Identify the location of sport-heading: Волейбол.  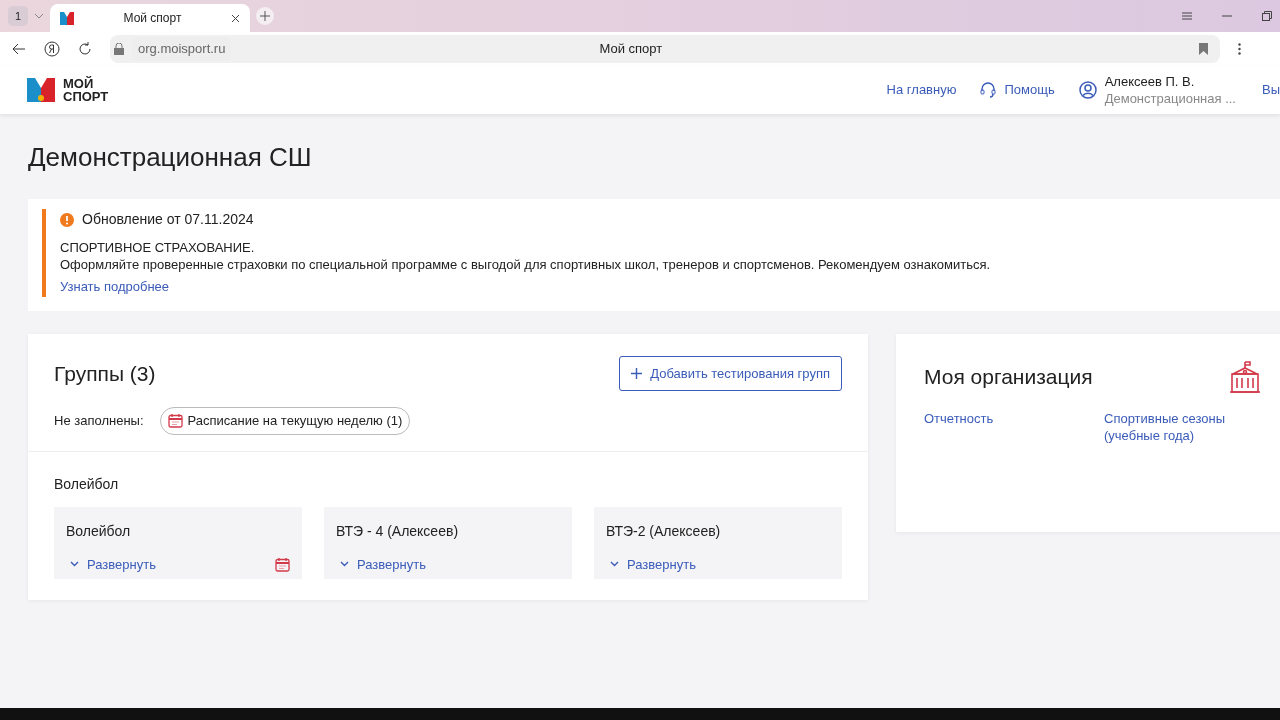
(87, 484).